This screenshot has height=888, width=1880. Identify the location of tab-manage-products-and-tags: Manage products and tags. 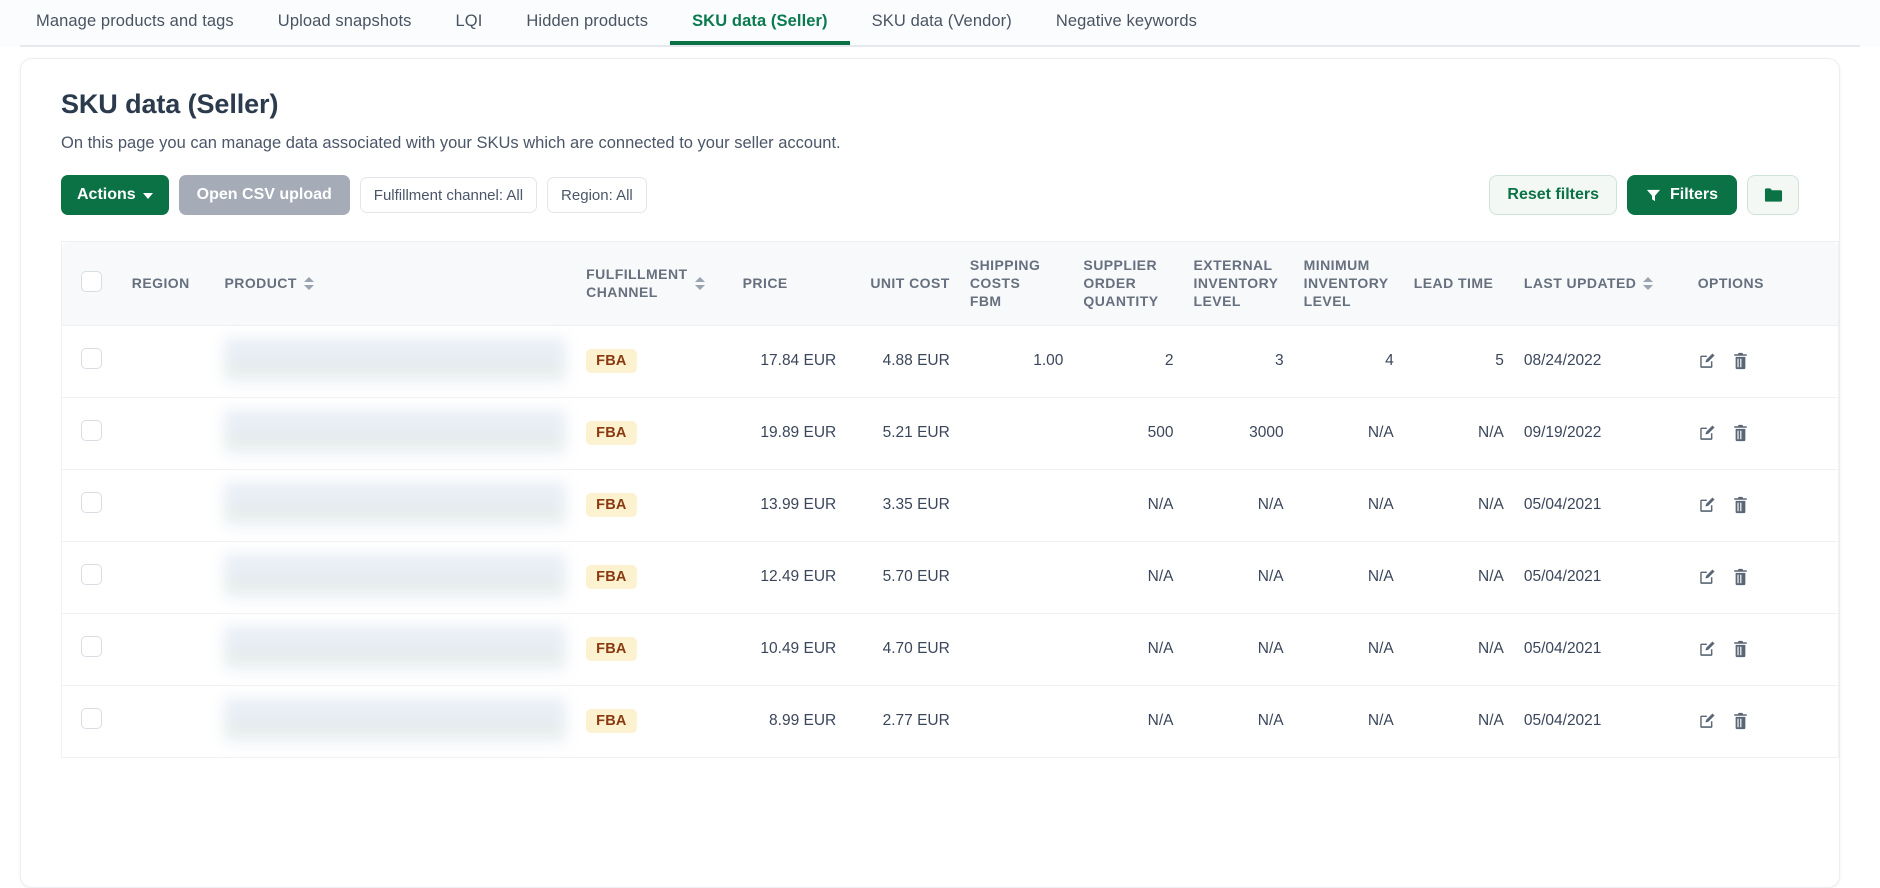
(135, 22).